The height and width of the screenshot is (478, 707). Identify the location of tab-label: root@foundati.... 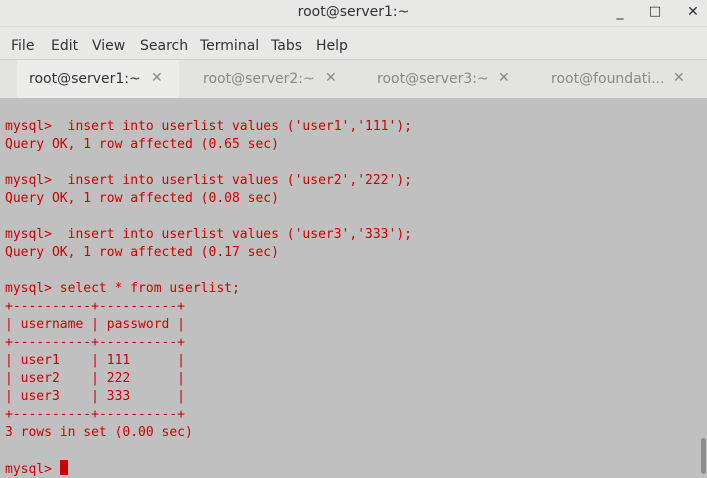
(608, 79).